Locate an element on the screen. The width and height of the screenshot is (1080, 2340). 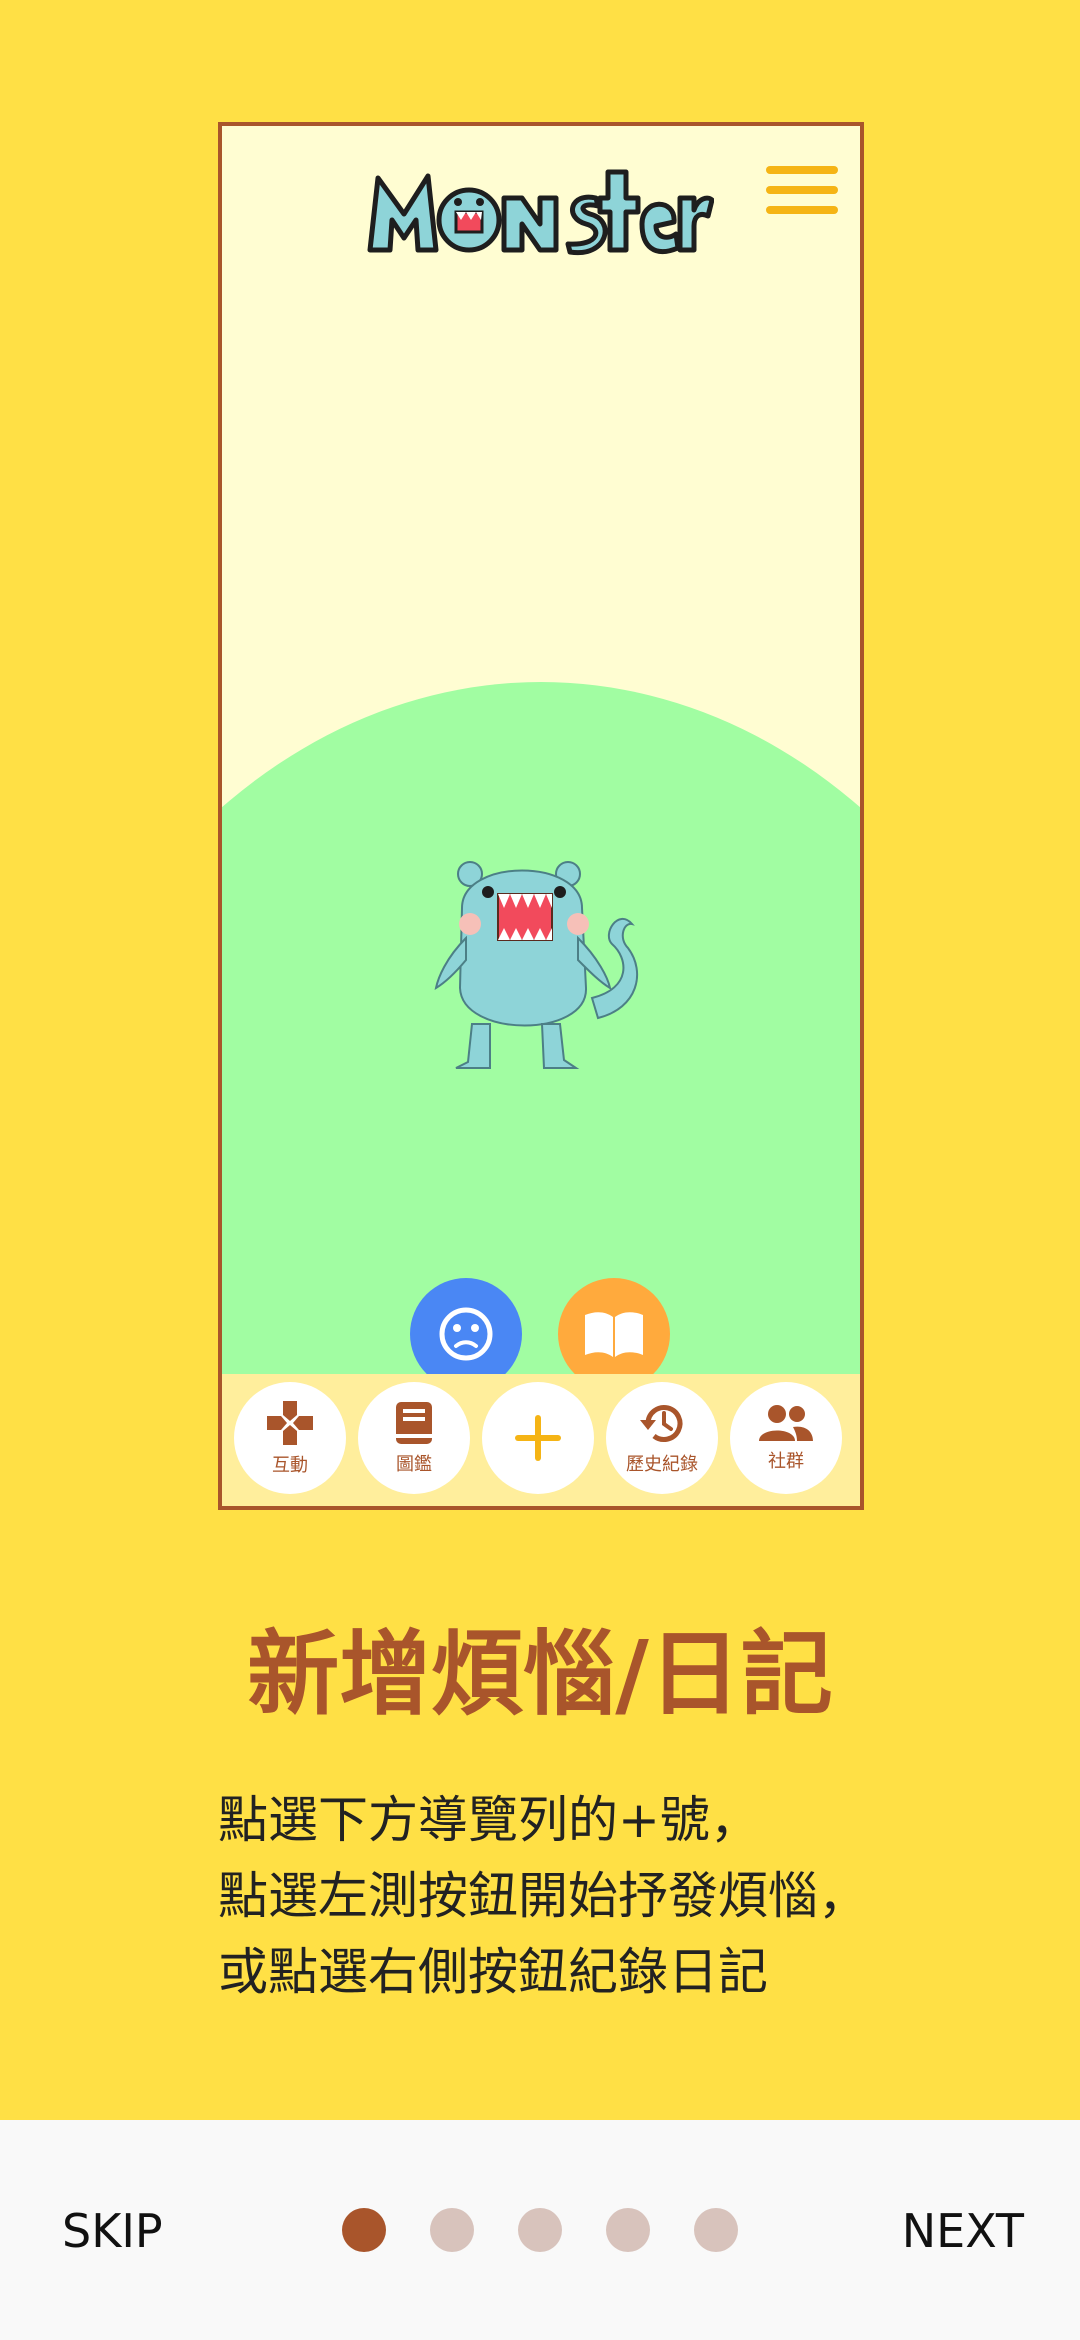
onboarding-description: 點選下方導覽列的+號， 點選左測按鈕開始抒發煩惱， 或點選右側按鈕紀錄日記 is located at coordinates (578, 1896).